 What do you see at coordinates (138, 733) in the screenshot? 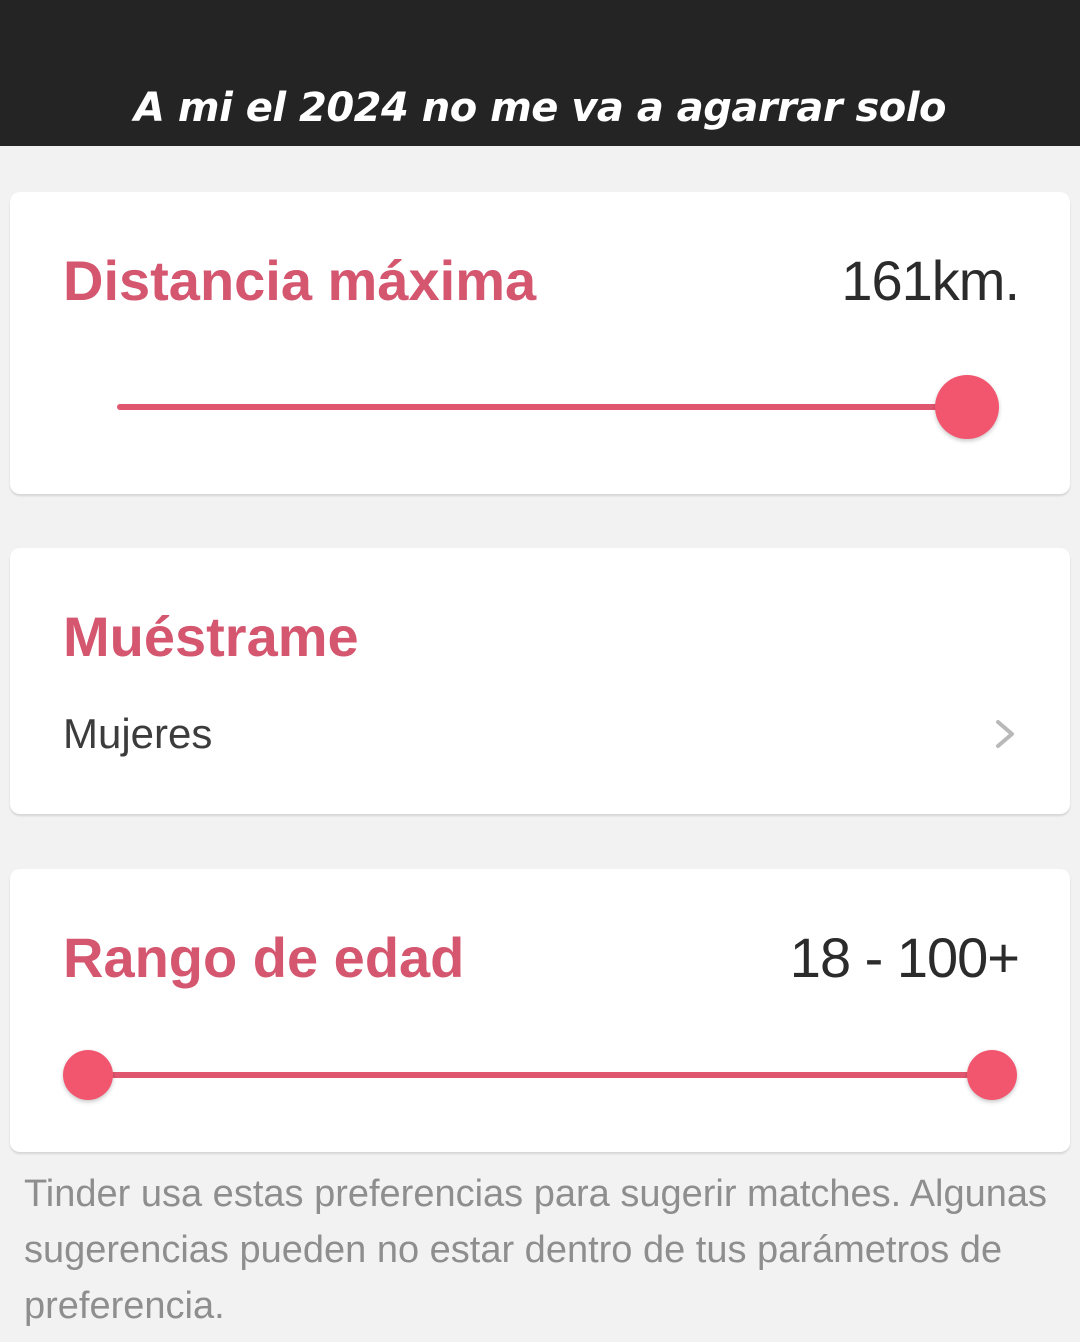
I see `show-me-value: Mujeres` at bounding box center [138, 733].